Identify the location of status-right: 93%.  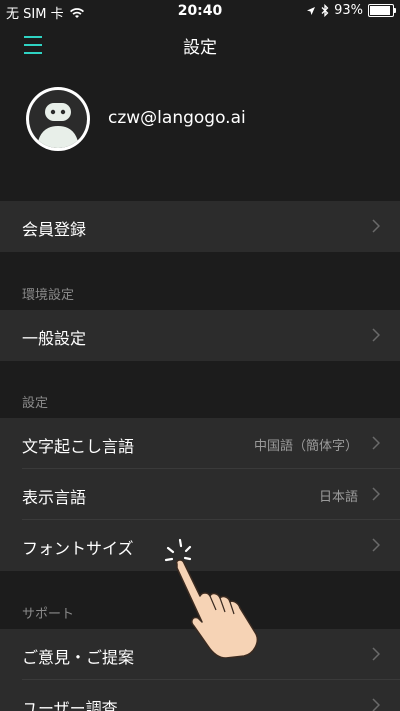
(351, 10).